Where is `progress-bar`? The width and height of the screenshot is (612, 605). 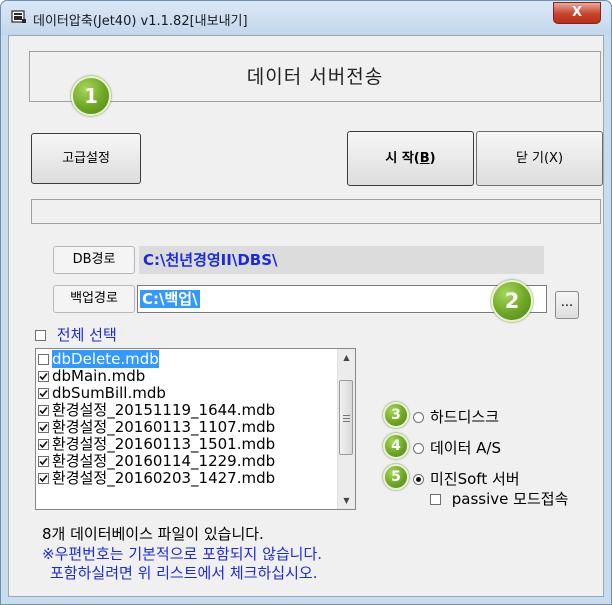
progress-bar is located at coordinates (316, 211).